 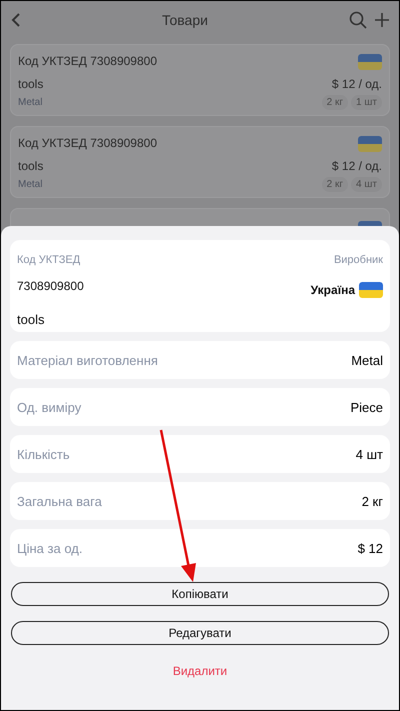 What do you see at coordinates (369, 454) in the screenshot?
I see `detail-value: 4 шт` at bounding box center [369, 454].